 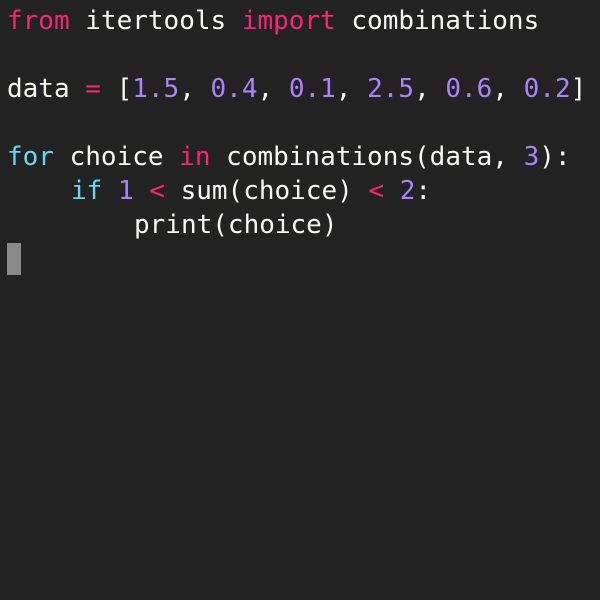 What do you see at coordinates (30, 157) in the screenshot?
I see `code-token: for` at bounding box center [30, 157].